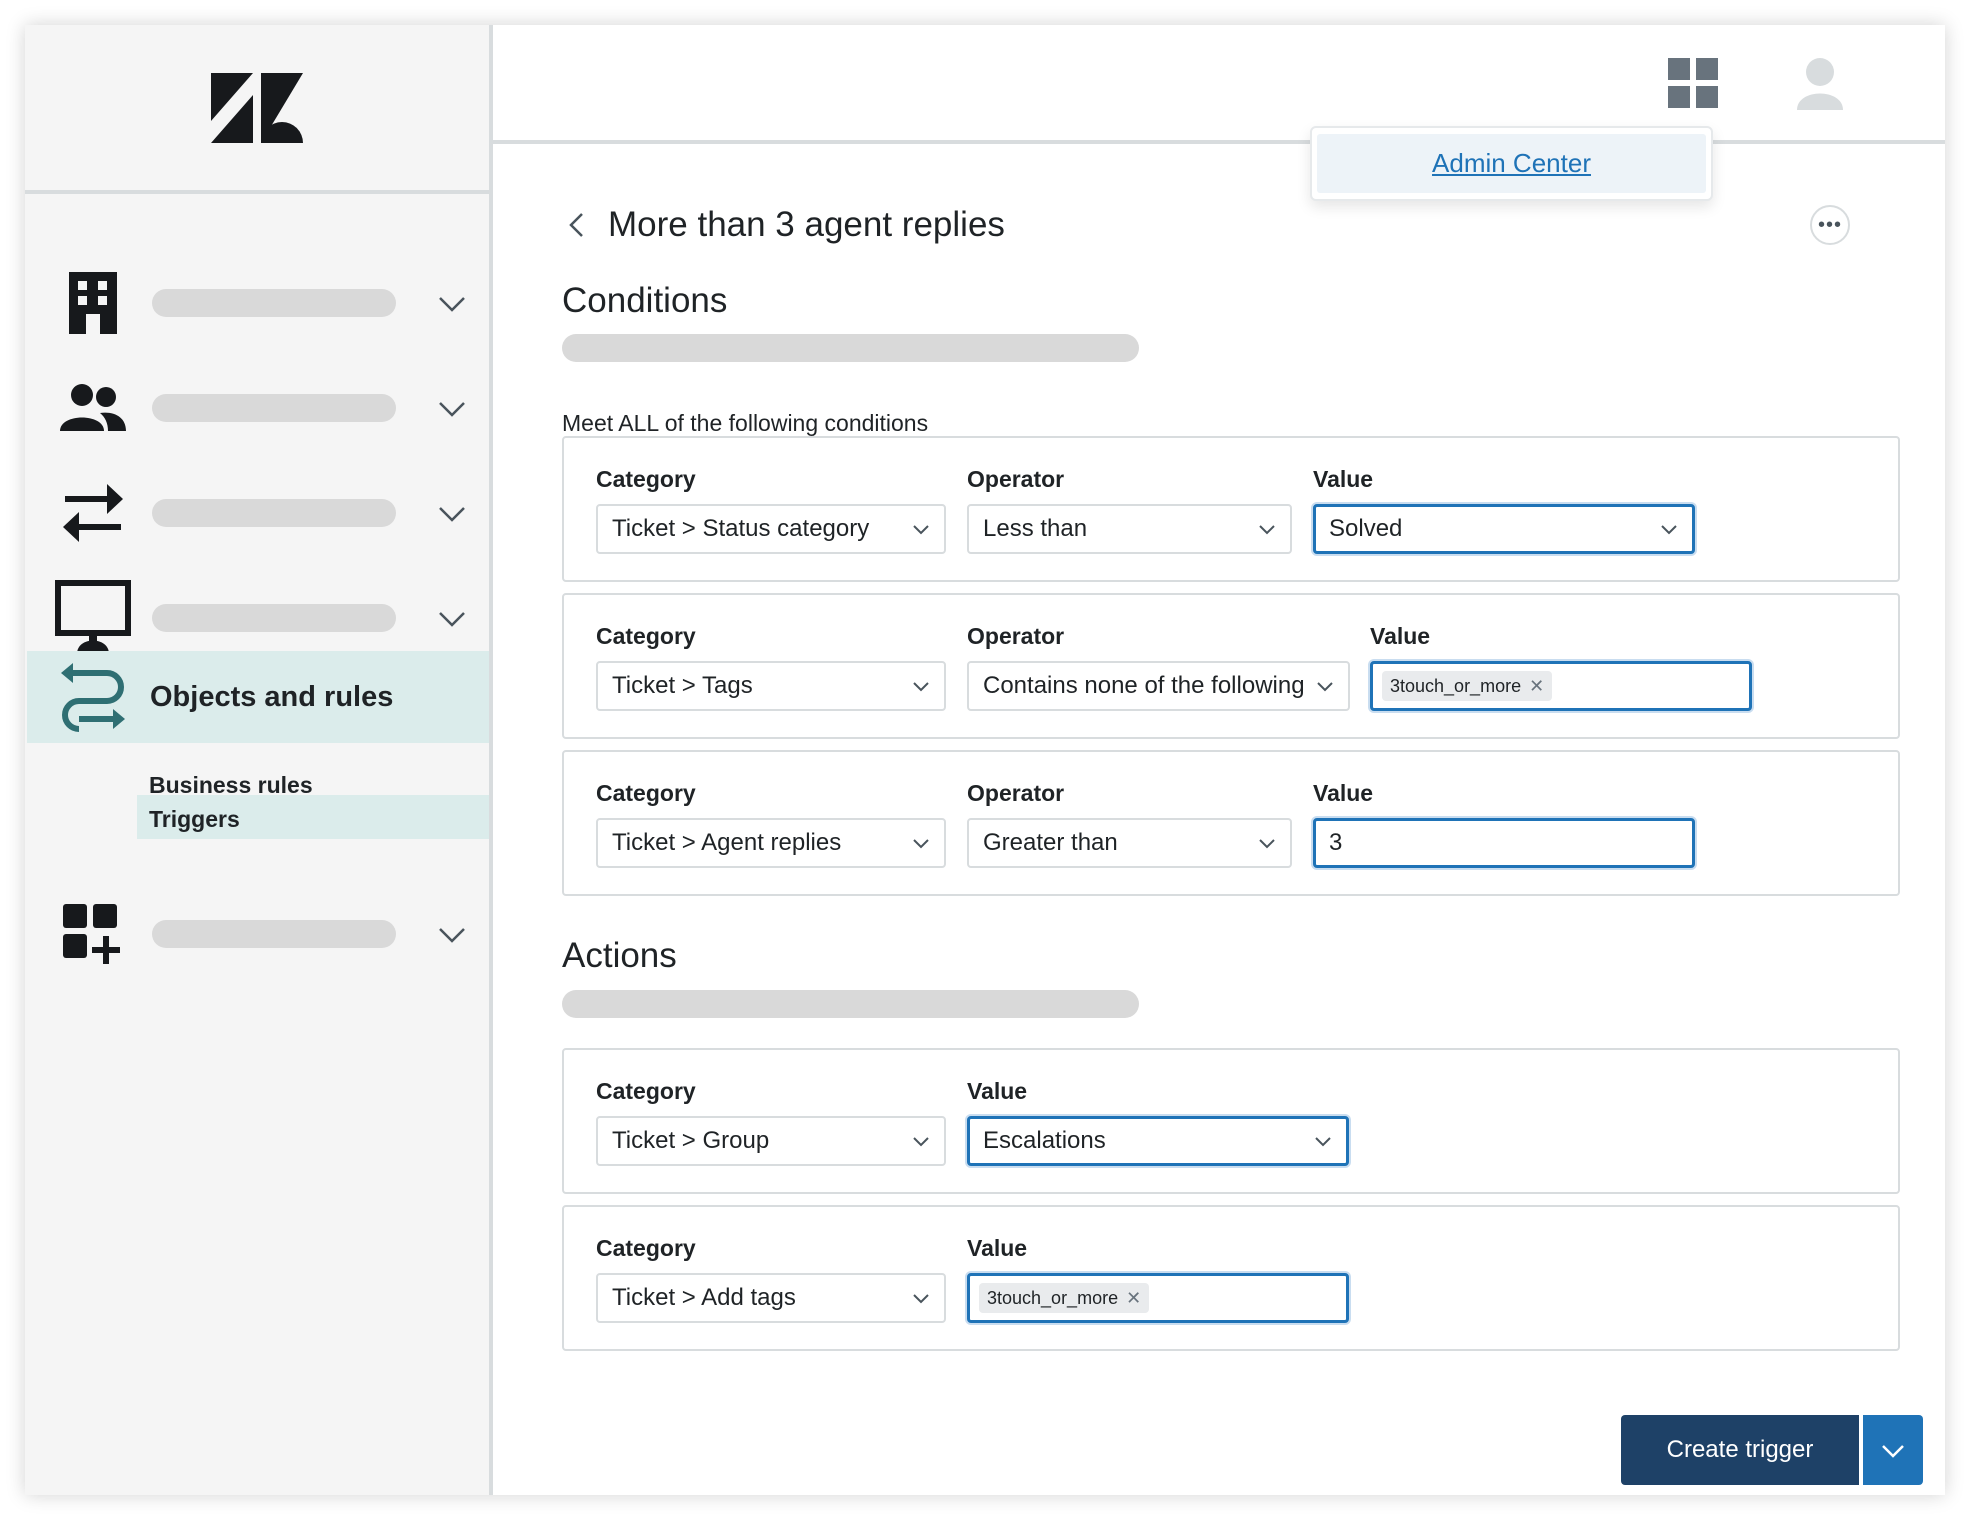  I want to click on value-value: Solved, so click(1366, 528).